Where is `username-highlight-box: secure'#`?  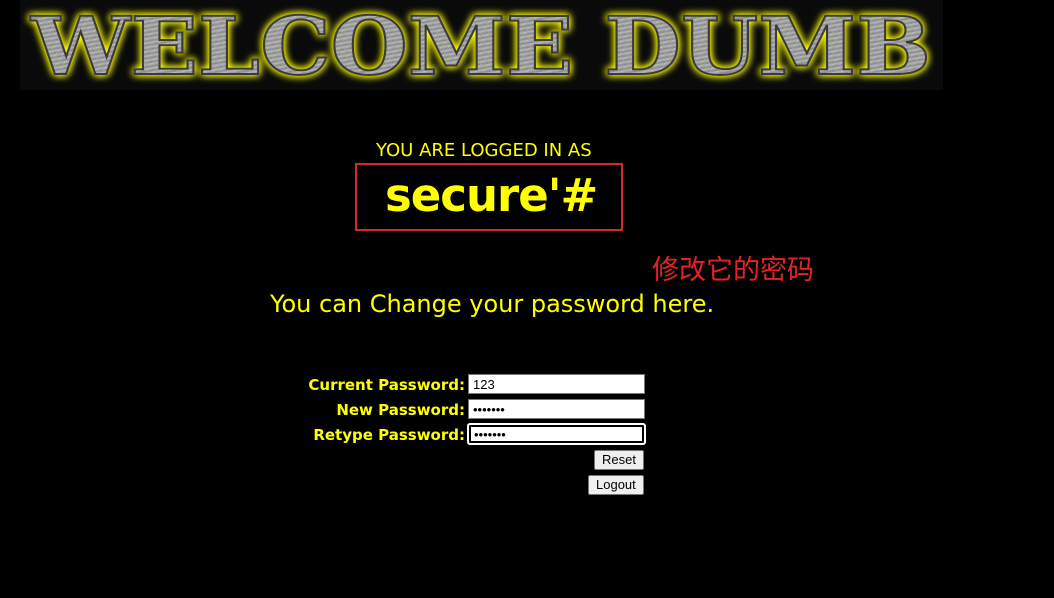
username-highlight-box: secure'# is located at coordinates (489, 197).